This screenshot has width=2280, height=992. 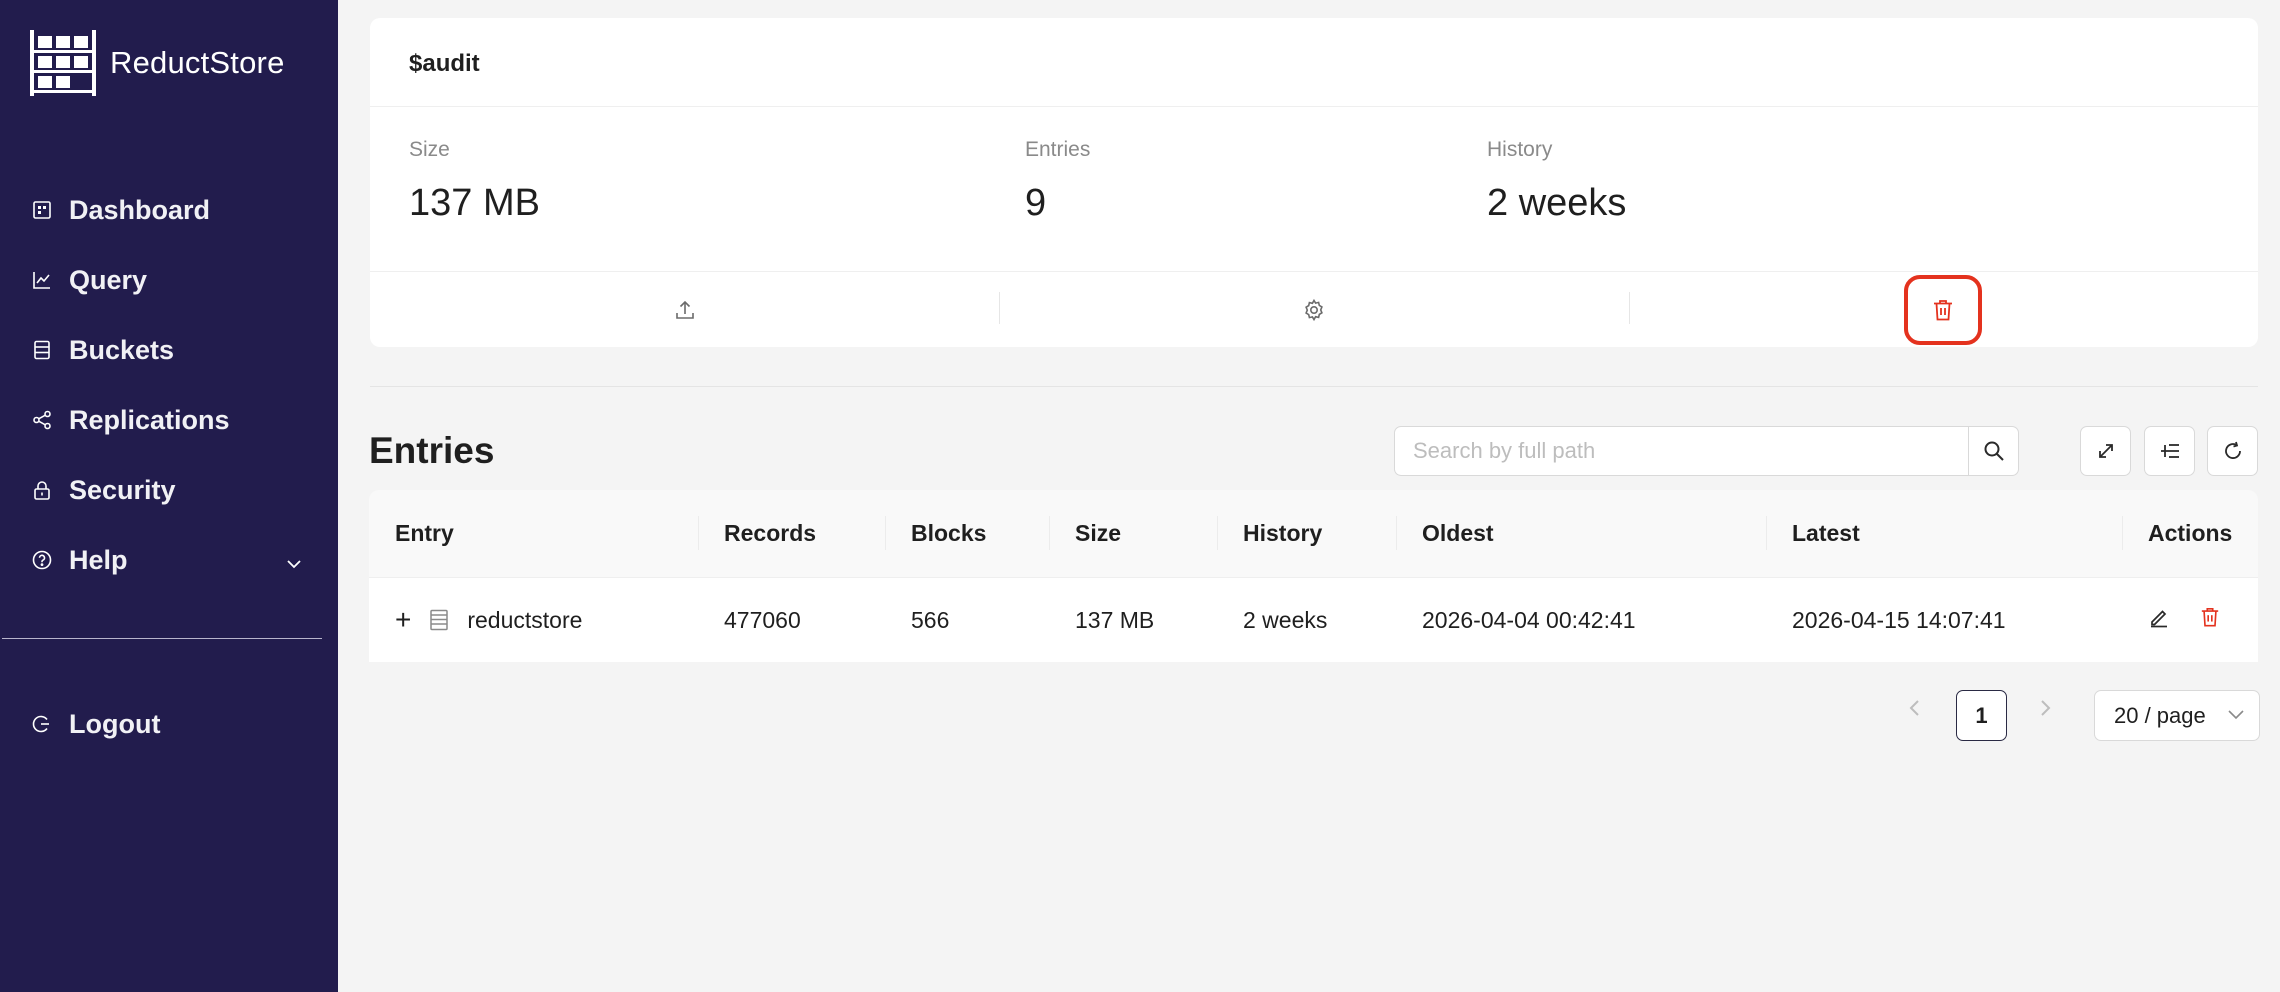 I want to click on lock-icon, so click(x=42, y=490).